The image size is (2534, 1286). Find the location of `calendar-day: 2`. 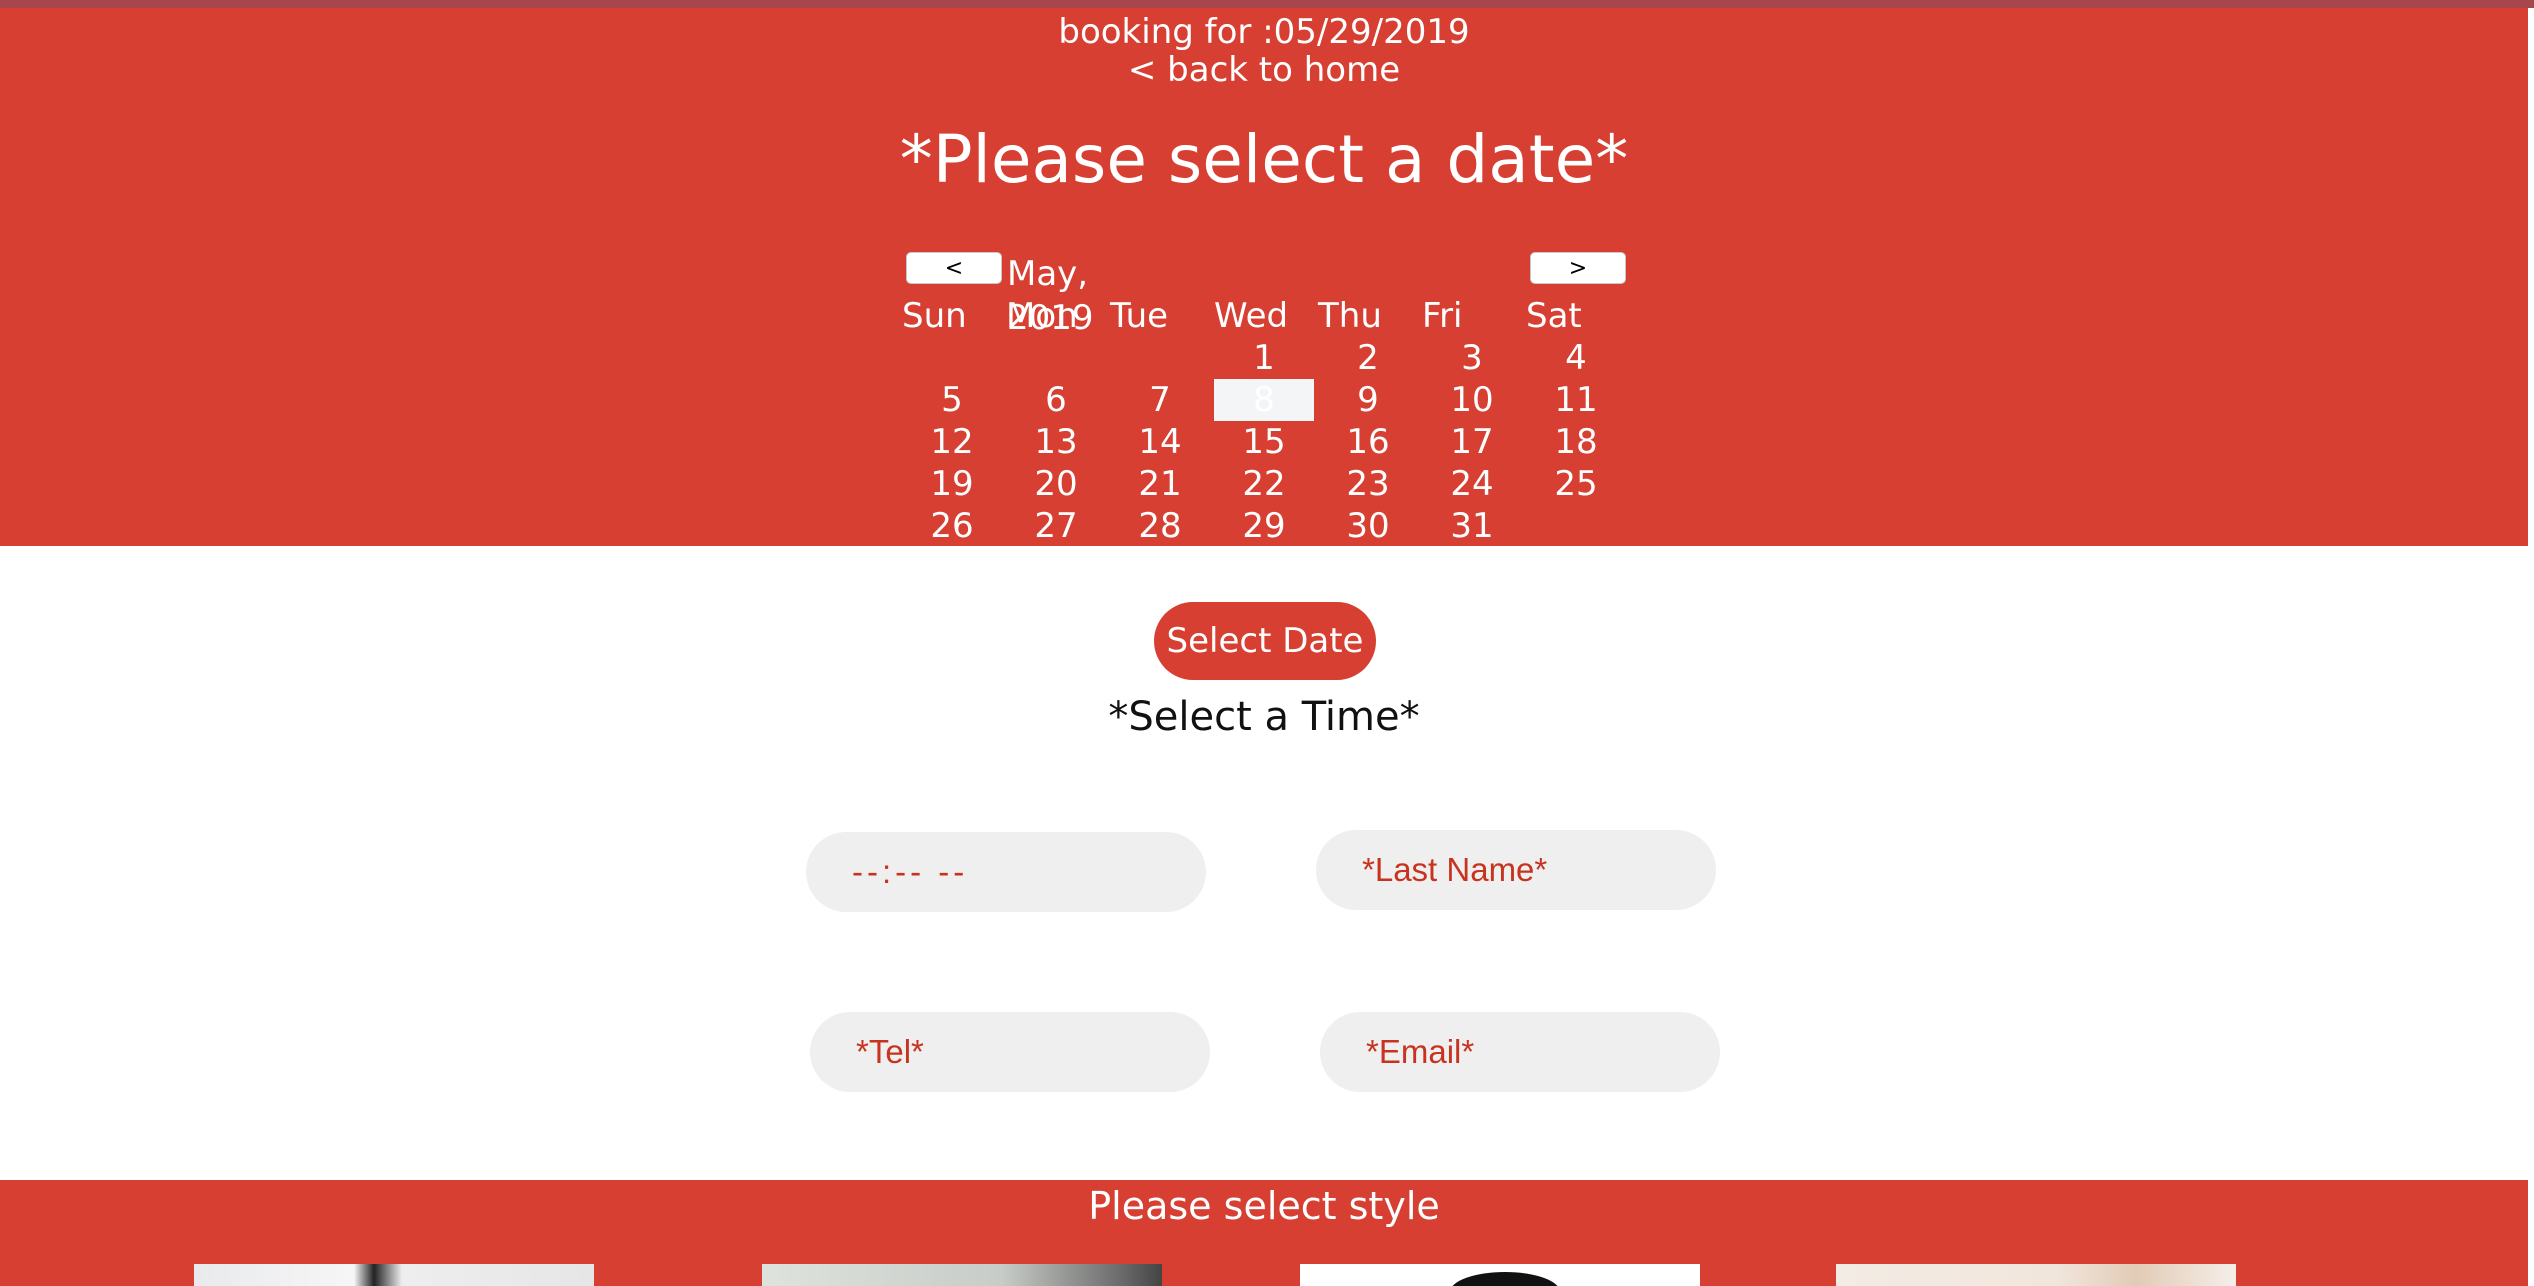

calendar-day: 2 is located at coordinates (1368, 358).